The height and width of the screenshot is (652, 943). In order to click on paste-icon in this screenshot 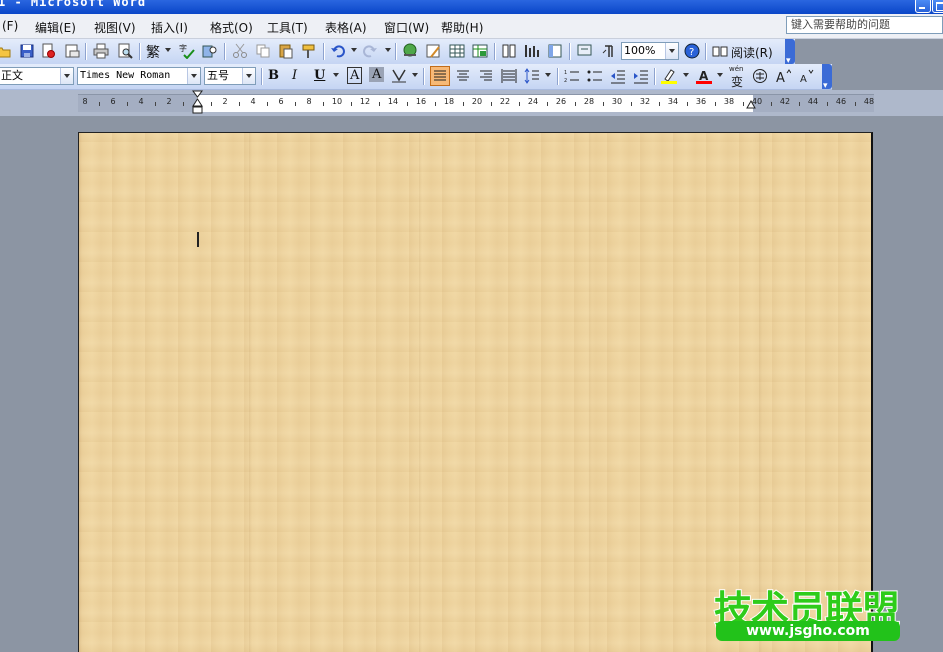, I will do `click(286, 51)`.